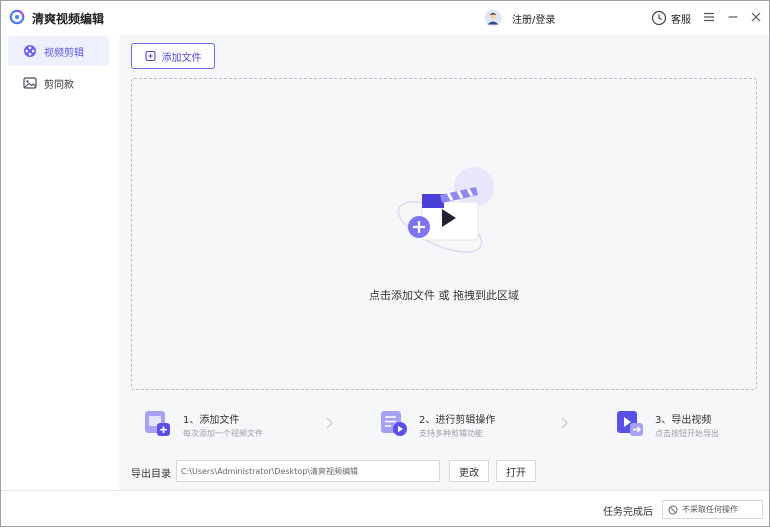 This screenshot has width=770, height=527. I want to click on export-path-input, so click(308, 471).